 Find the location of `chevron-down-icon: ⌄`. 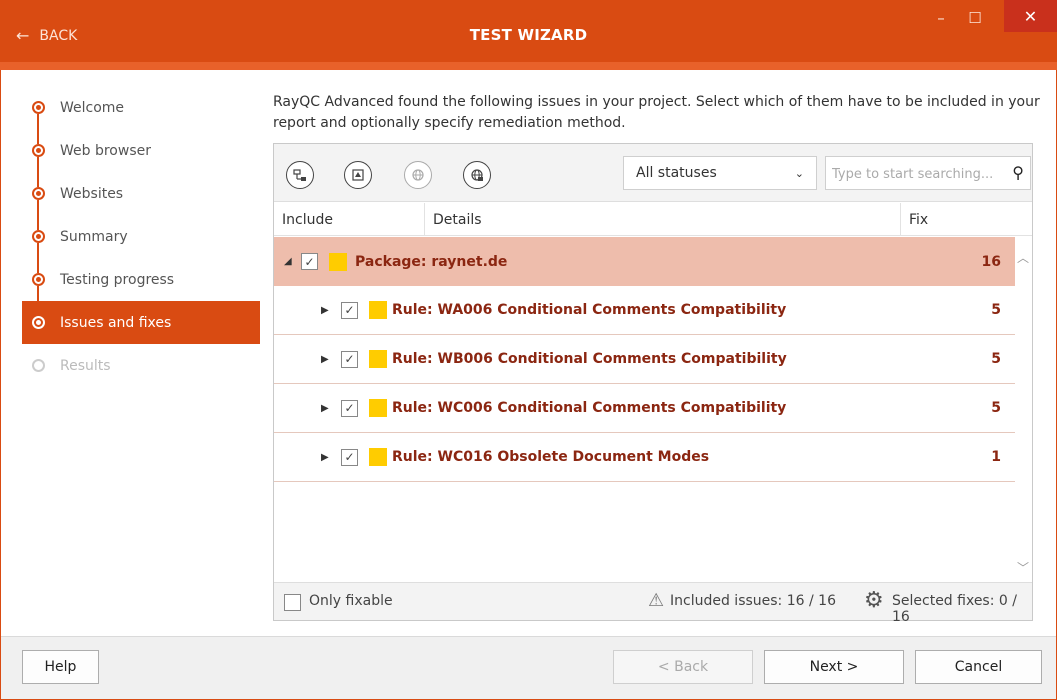

chevron-down-icon: ⌄ is located at coordinates (799, 173).